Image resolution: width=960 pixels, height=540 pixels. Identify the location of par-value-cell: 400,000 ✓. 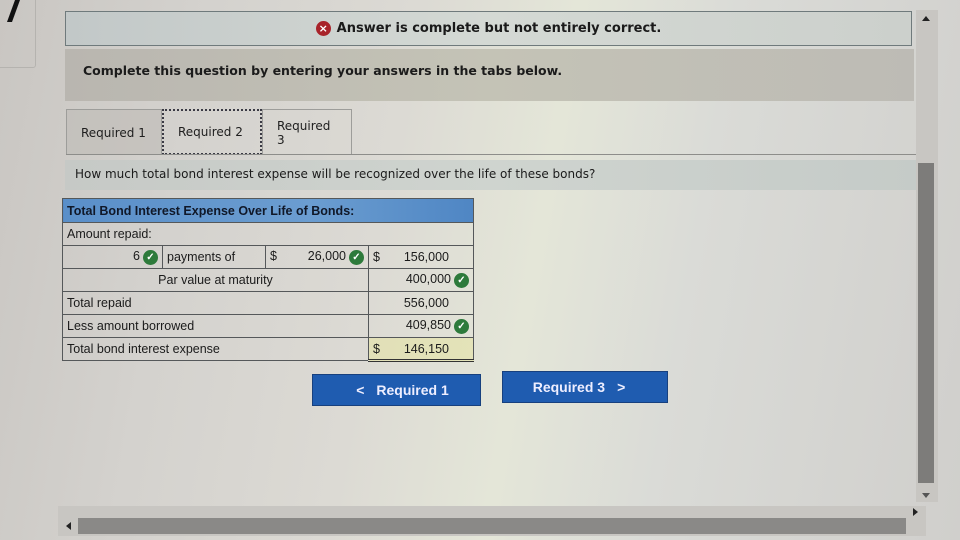
(421, 280).